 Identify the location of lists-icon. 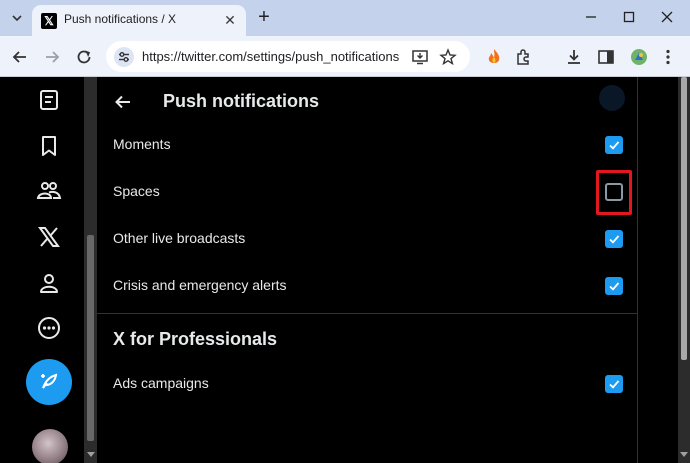
(49, 100).